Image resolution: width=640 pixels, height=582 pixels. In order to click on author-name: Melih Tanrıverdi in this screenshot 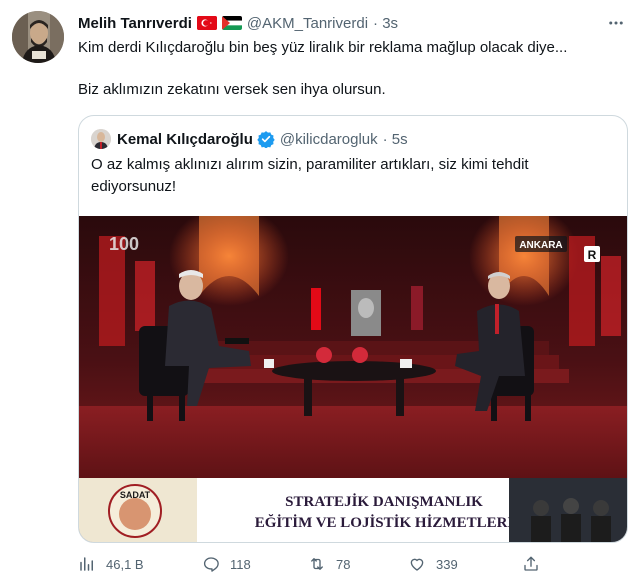, I will do `click(135, 23)`.